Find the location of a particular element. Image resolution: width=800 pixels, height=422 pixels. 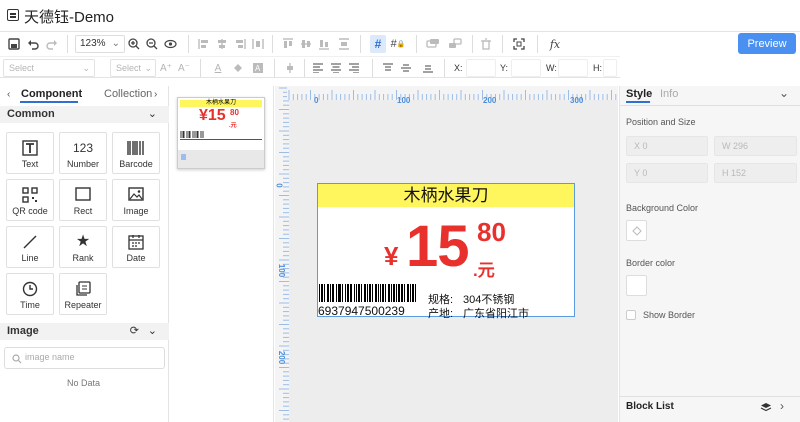

page-thumbnail: 木柄水果刀 ¥15 80 .元 is located at coordinates (221, 133).